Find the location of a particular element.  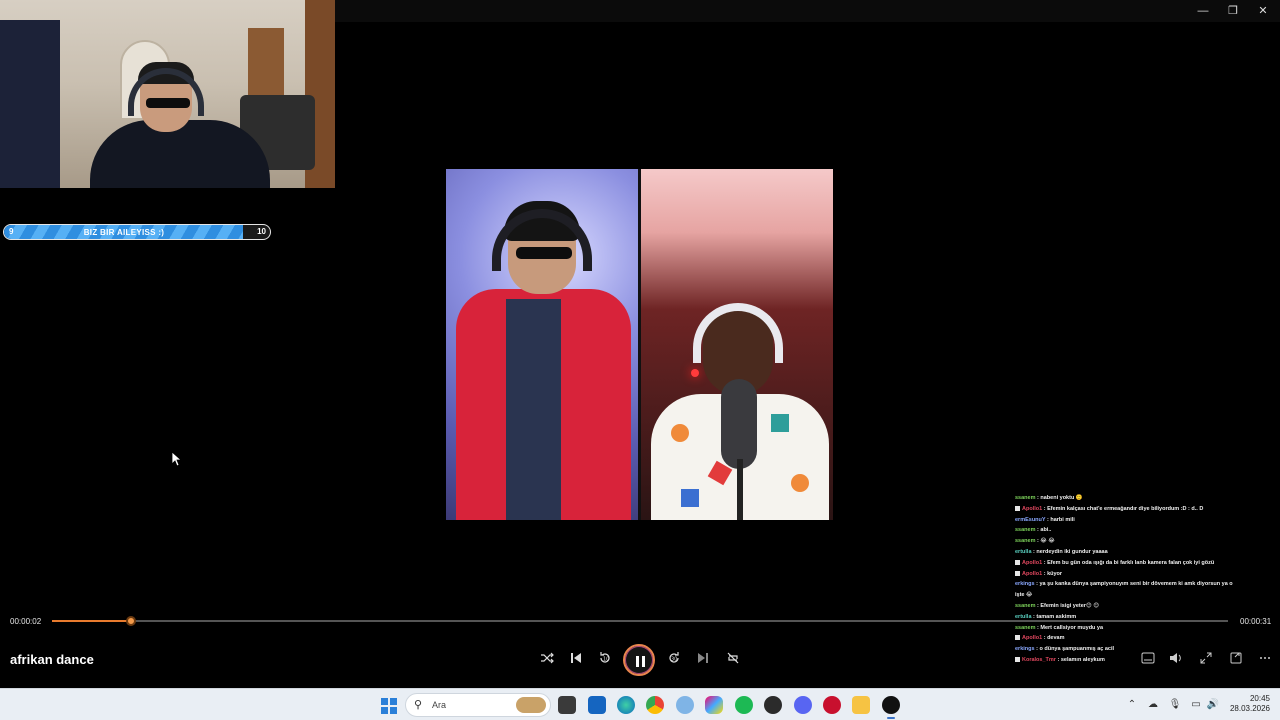

minimize-button: — is located at coordinates (1203, 11).